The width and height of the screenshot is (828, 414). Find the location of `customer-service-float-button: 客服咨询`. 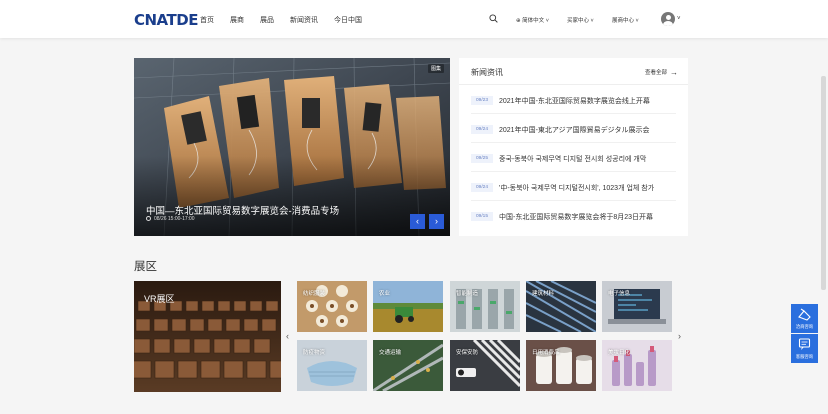

customer-service-float-button: 客服咨询 is located at coordinates (804, 348).